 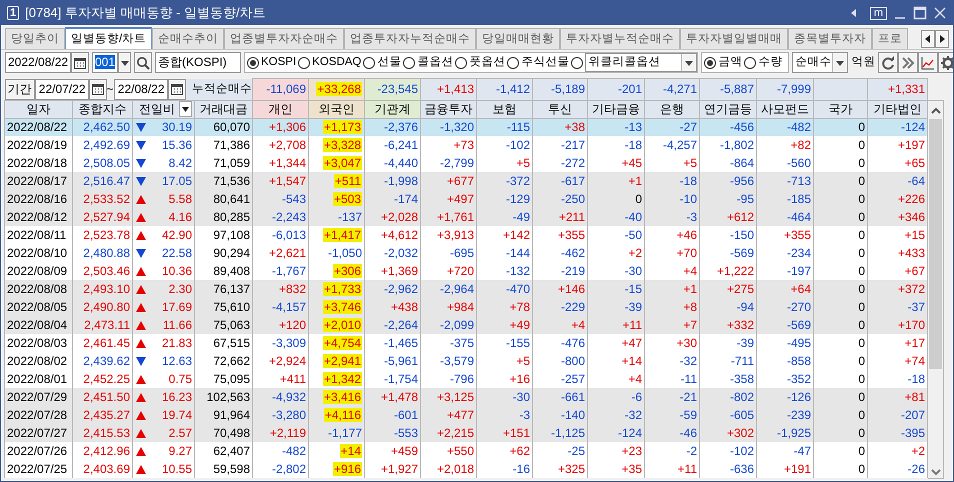 What do you see at coordinates (466, 289) in the screenshot?
I see `table-row: 2022/08/08 2,493.10 2.30 76,137 +832 +1,733 -2,962 -2,964 -470 +146 -15 +1 +275 +64 0 +372` at bounding box center [466, 289].